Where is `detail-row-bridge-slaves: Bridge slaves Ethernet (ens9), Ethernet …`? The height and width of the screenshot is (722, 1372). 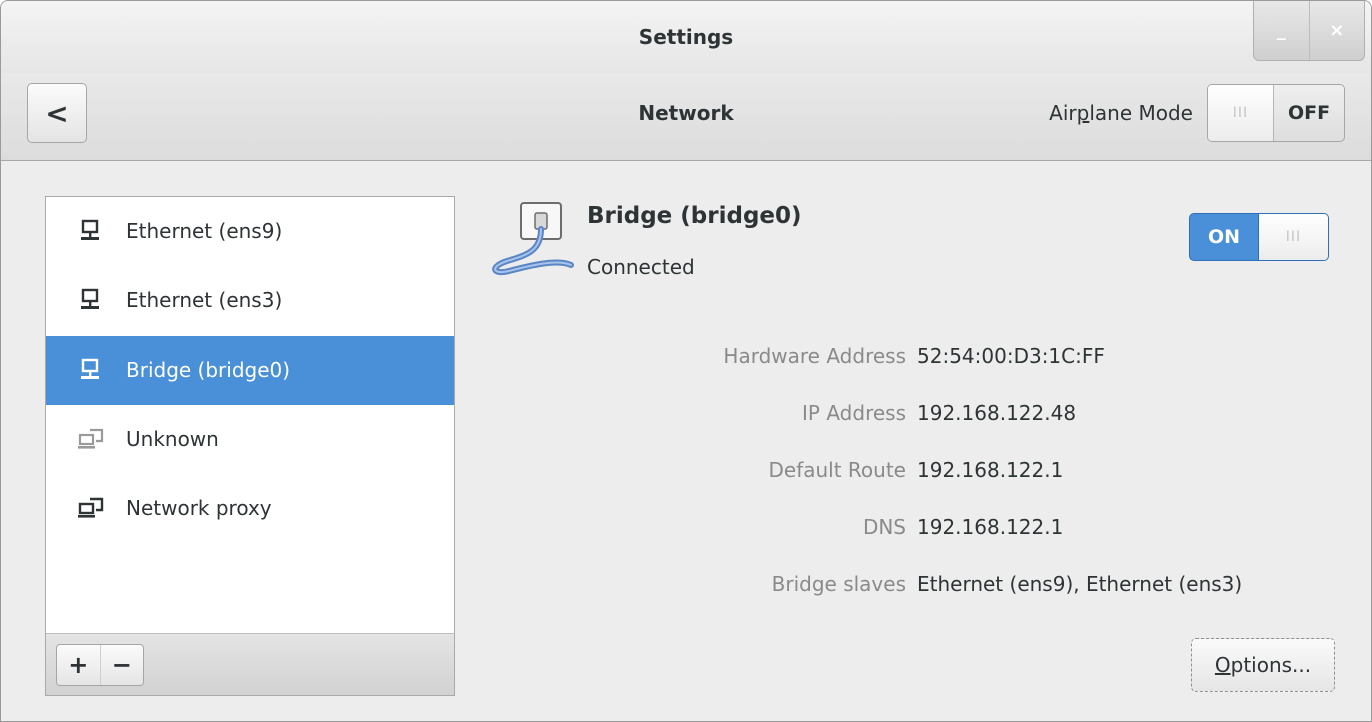 detail-row-bridge-slaves: Bridge slaves Ethernet (ens9), Ethernet … is located at coordinates (686, 587).